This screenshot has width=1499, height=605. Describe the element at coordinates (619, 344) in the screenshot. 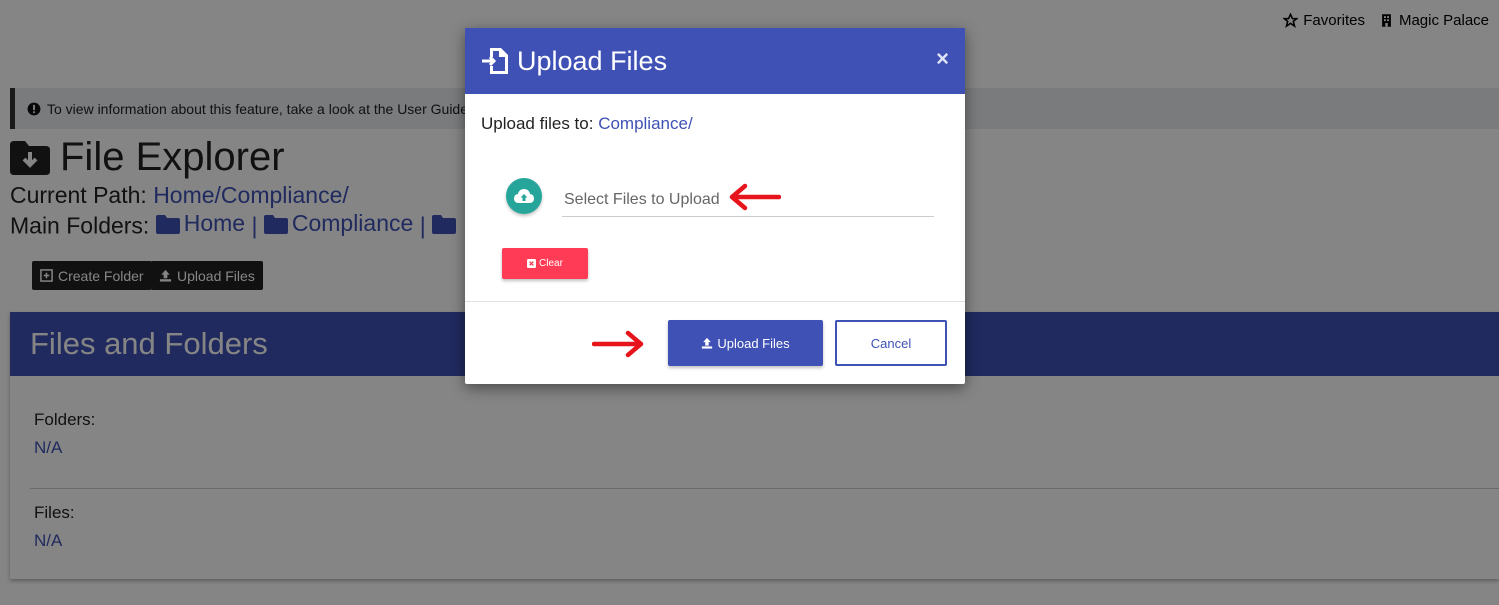

I see `annotation-arrow-right-icon` at that location.